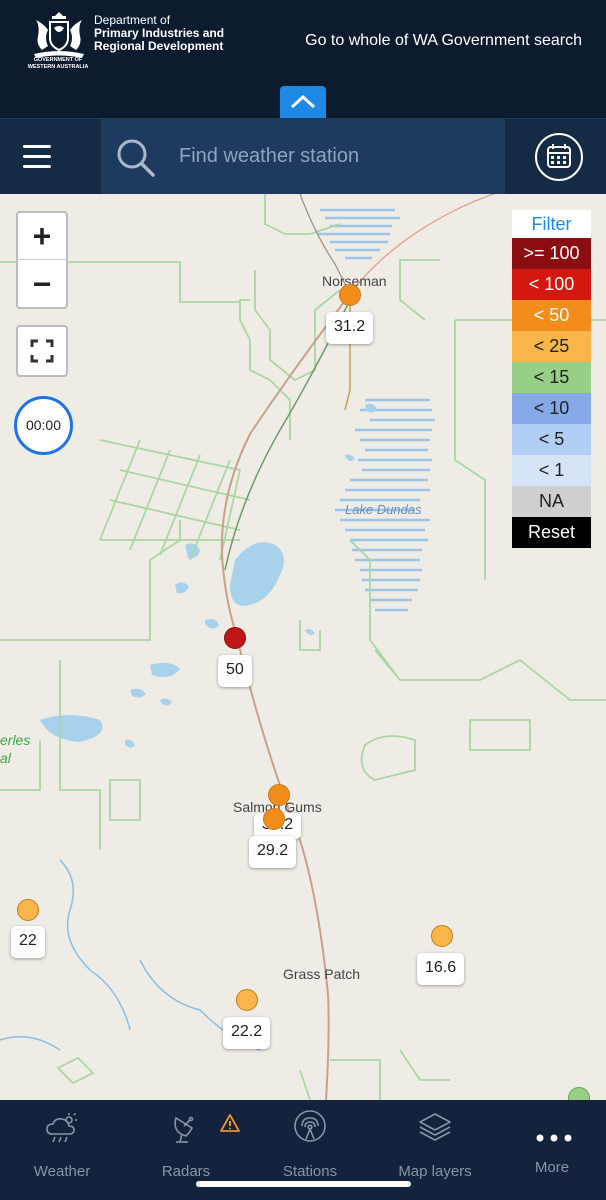  What do you see at coordinates (230, 1123) in the screenshot?
I see `warning-icon` at bounding box center [230, 1123].